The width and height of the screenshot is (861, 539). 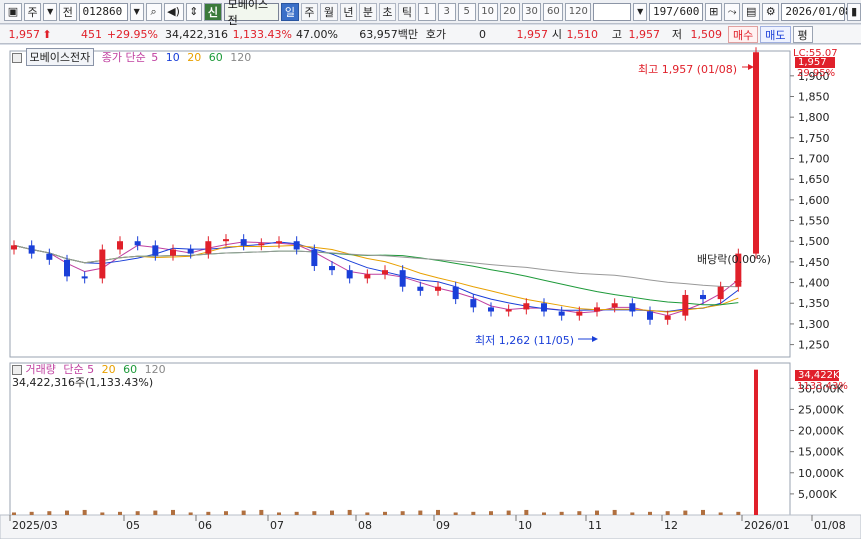 What do you see at coordinates (155, 369) in the screenshot?
I see `volume-legend-ma-120: 120` at bounding box center [155, 369].